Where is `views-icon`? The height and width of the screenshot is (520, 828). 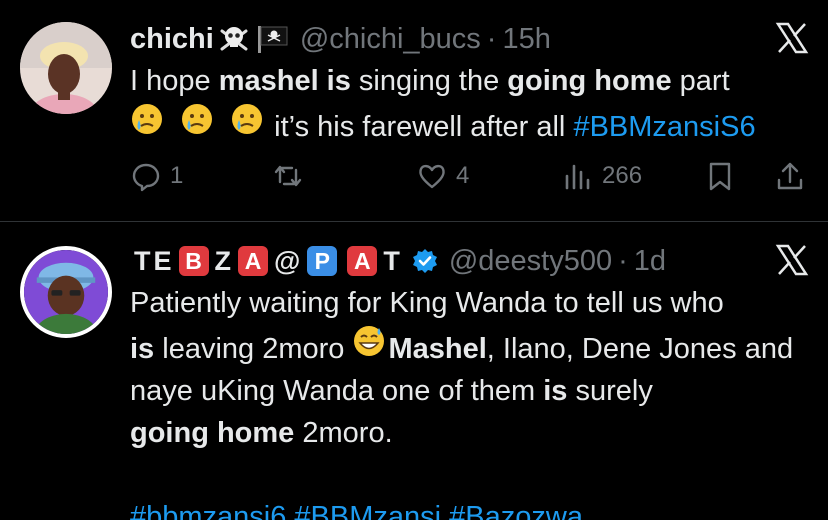 views-icon is located at coordinates (577, 177).